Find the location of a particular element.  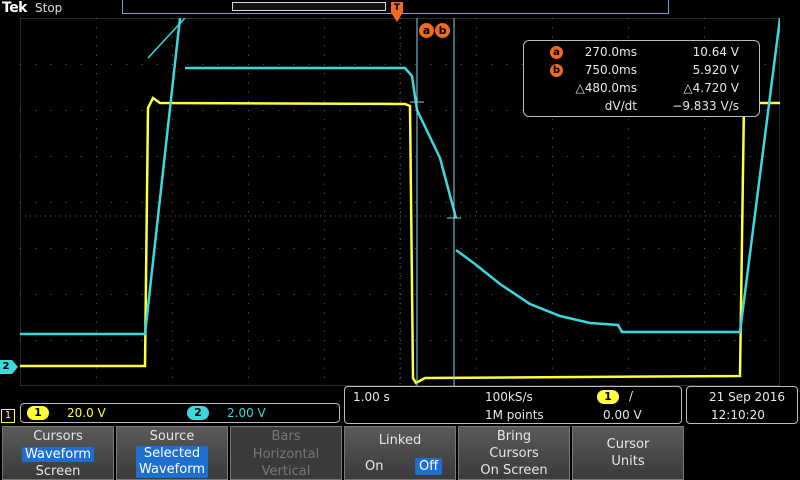

delta-time: △480.0ms is located at coordinates (606, 88).